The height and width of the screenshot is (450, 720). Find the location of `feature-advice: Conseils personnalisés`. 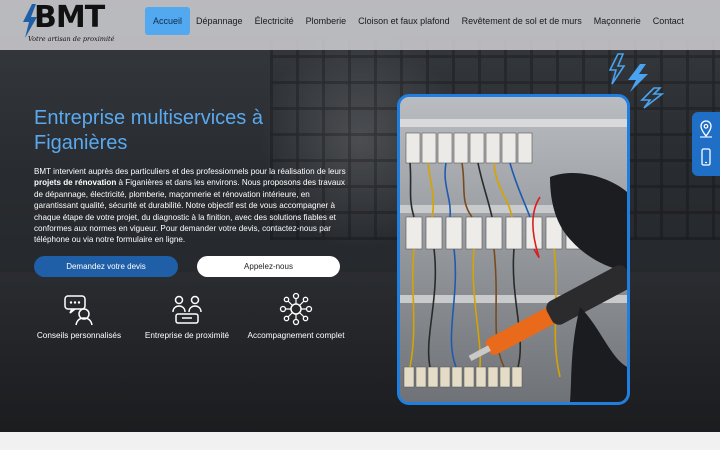

feature-advice: Conseils personnalisés is located at coordinates (79, 316).